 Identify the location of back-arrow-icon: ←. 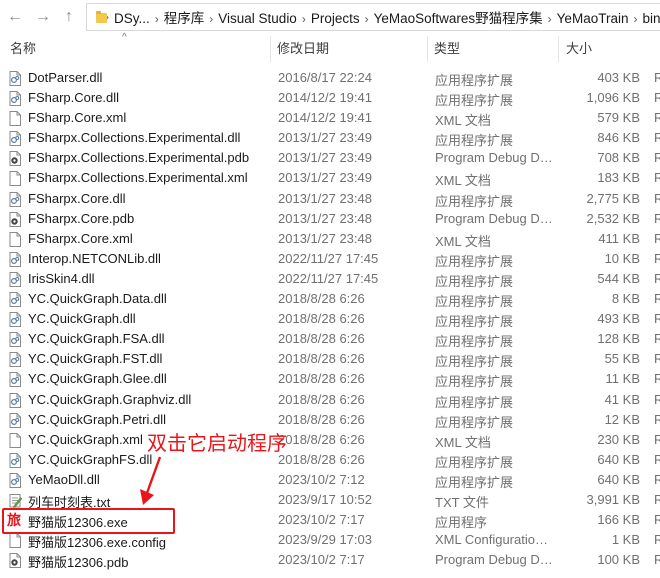
(15, 17).